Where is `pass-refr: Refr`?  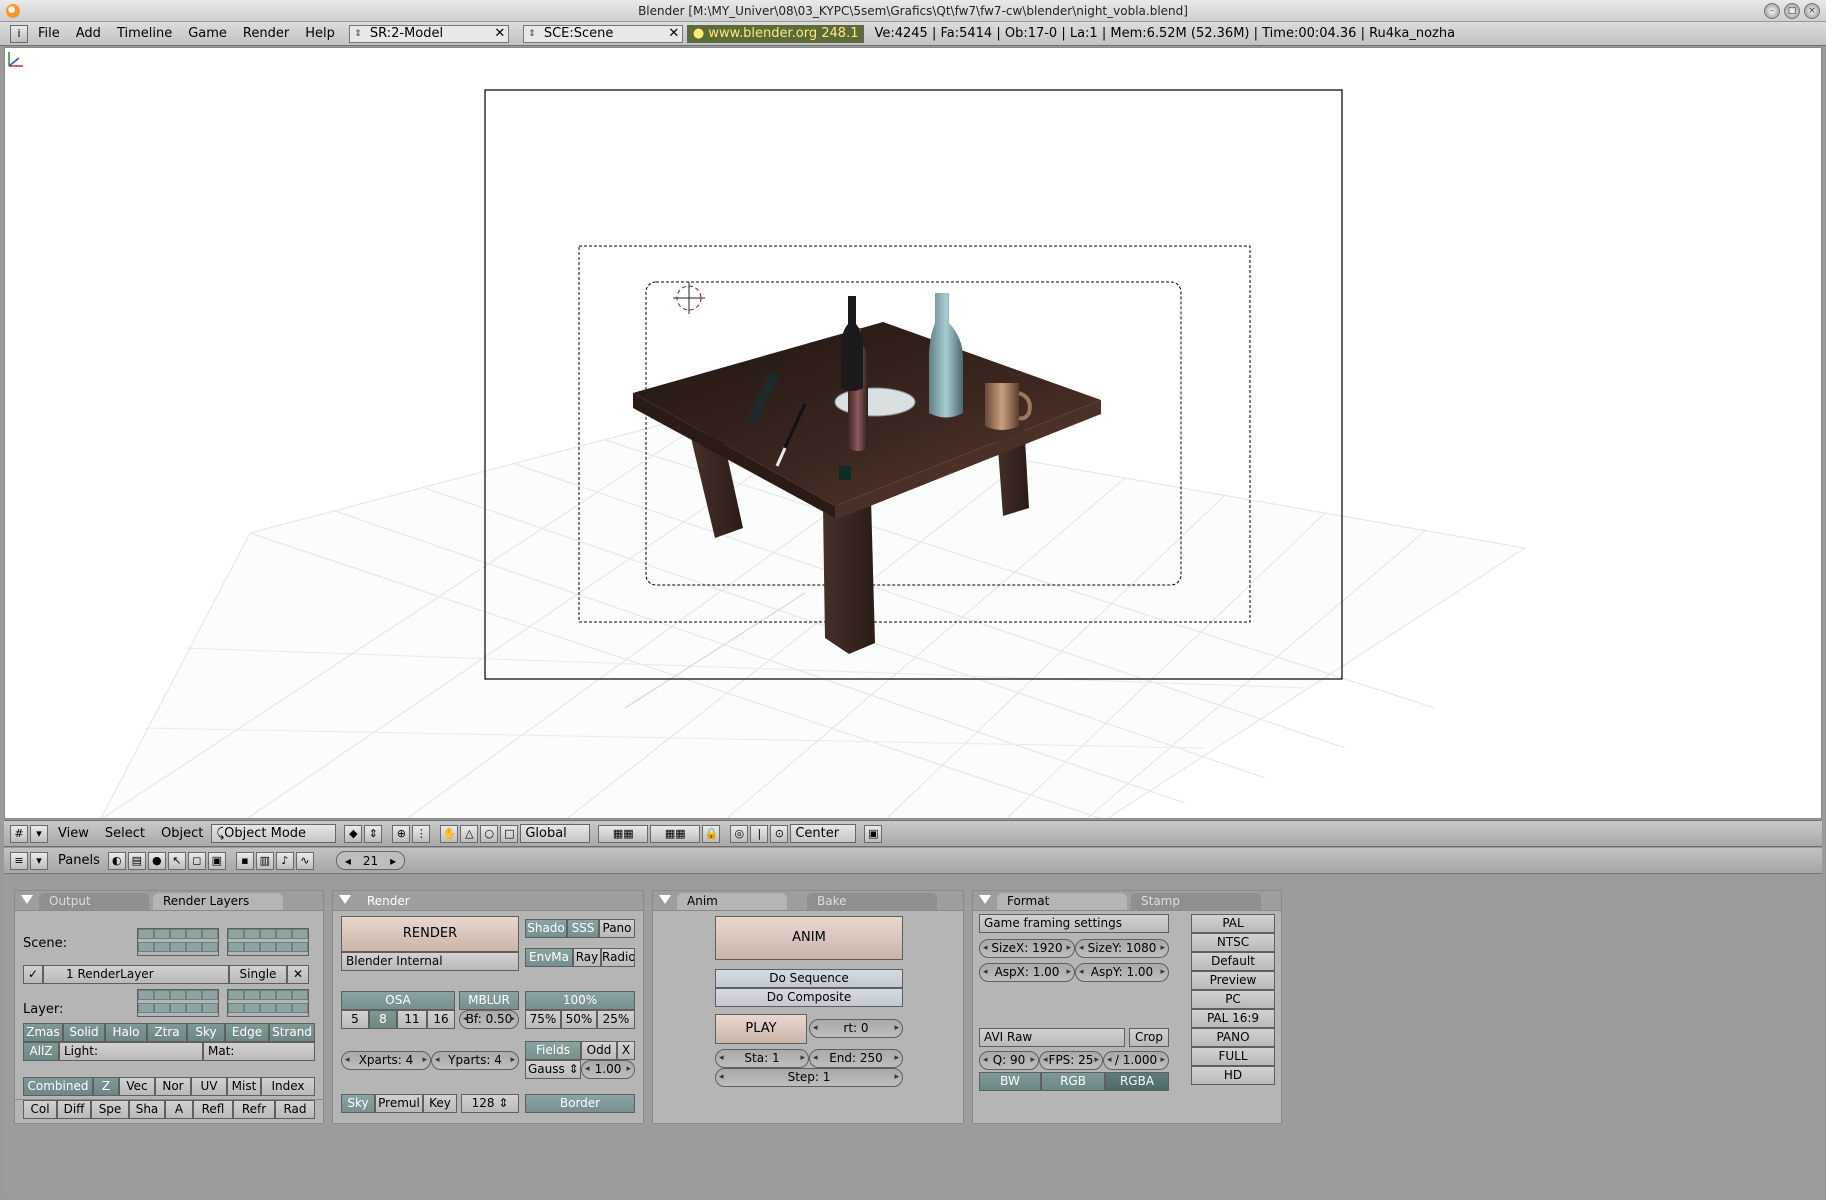
pass-refr: Refr is located at coordinates (254, 1109).